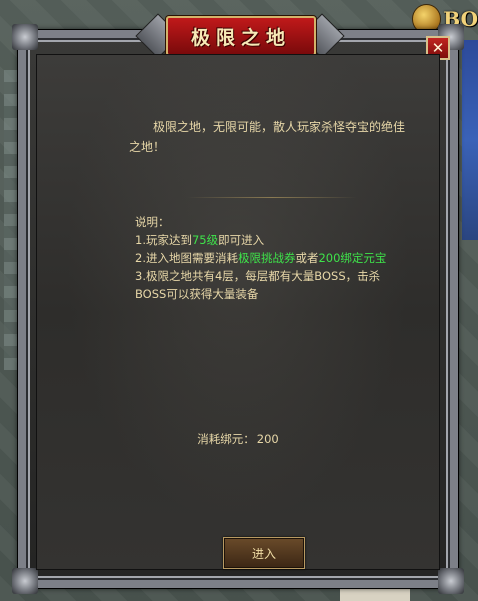 Image resolution: width=478 pixels, height=601 pixels. What do you see at coordinates (241, 240) in the screenshot?
I see `note-1-suffix: 即可进入` at bounding box center [241, 240].